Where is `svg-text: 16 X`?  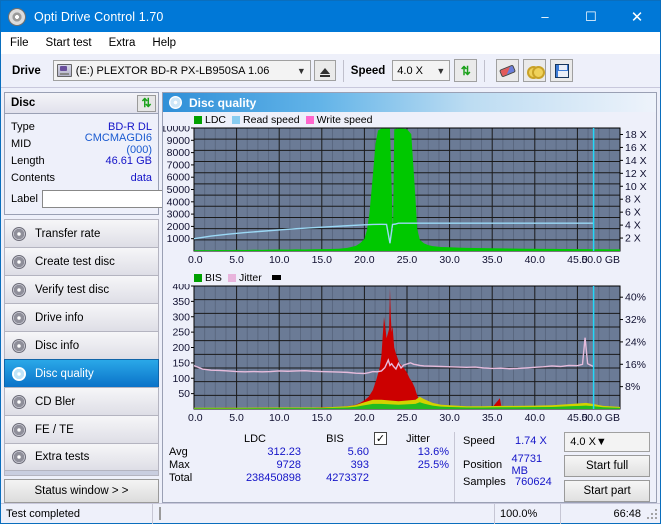 svg-text: 16 X is located at coordinates (636, 148).